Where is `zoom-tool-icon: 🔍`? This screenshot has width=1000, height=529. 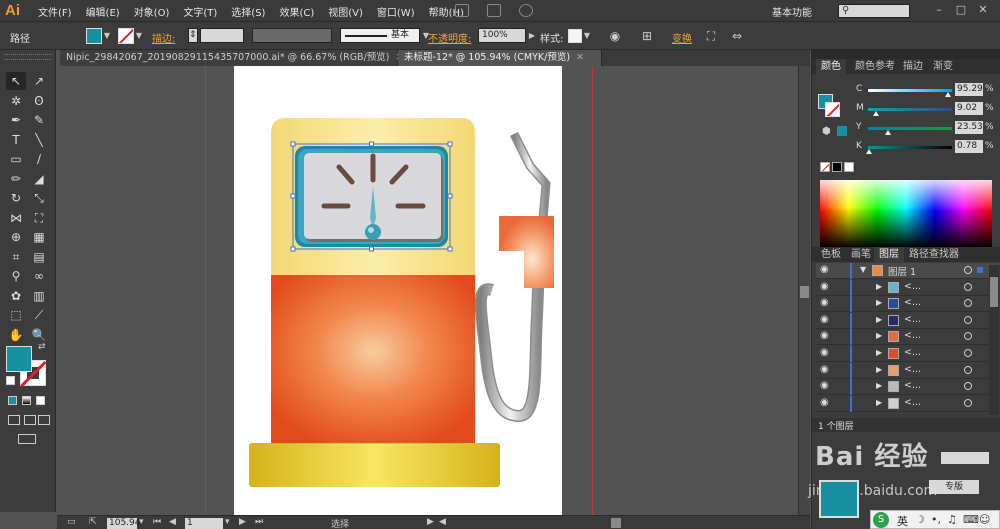
zoom-tool-icon: 🔍 is located at coordinates (39, 335).